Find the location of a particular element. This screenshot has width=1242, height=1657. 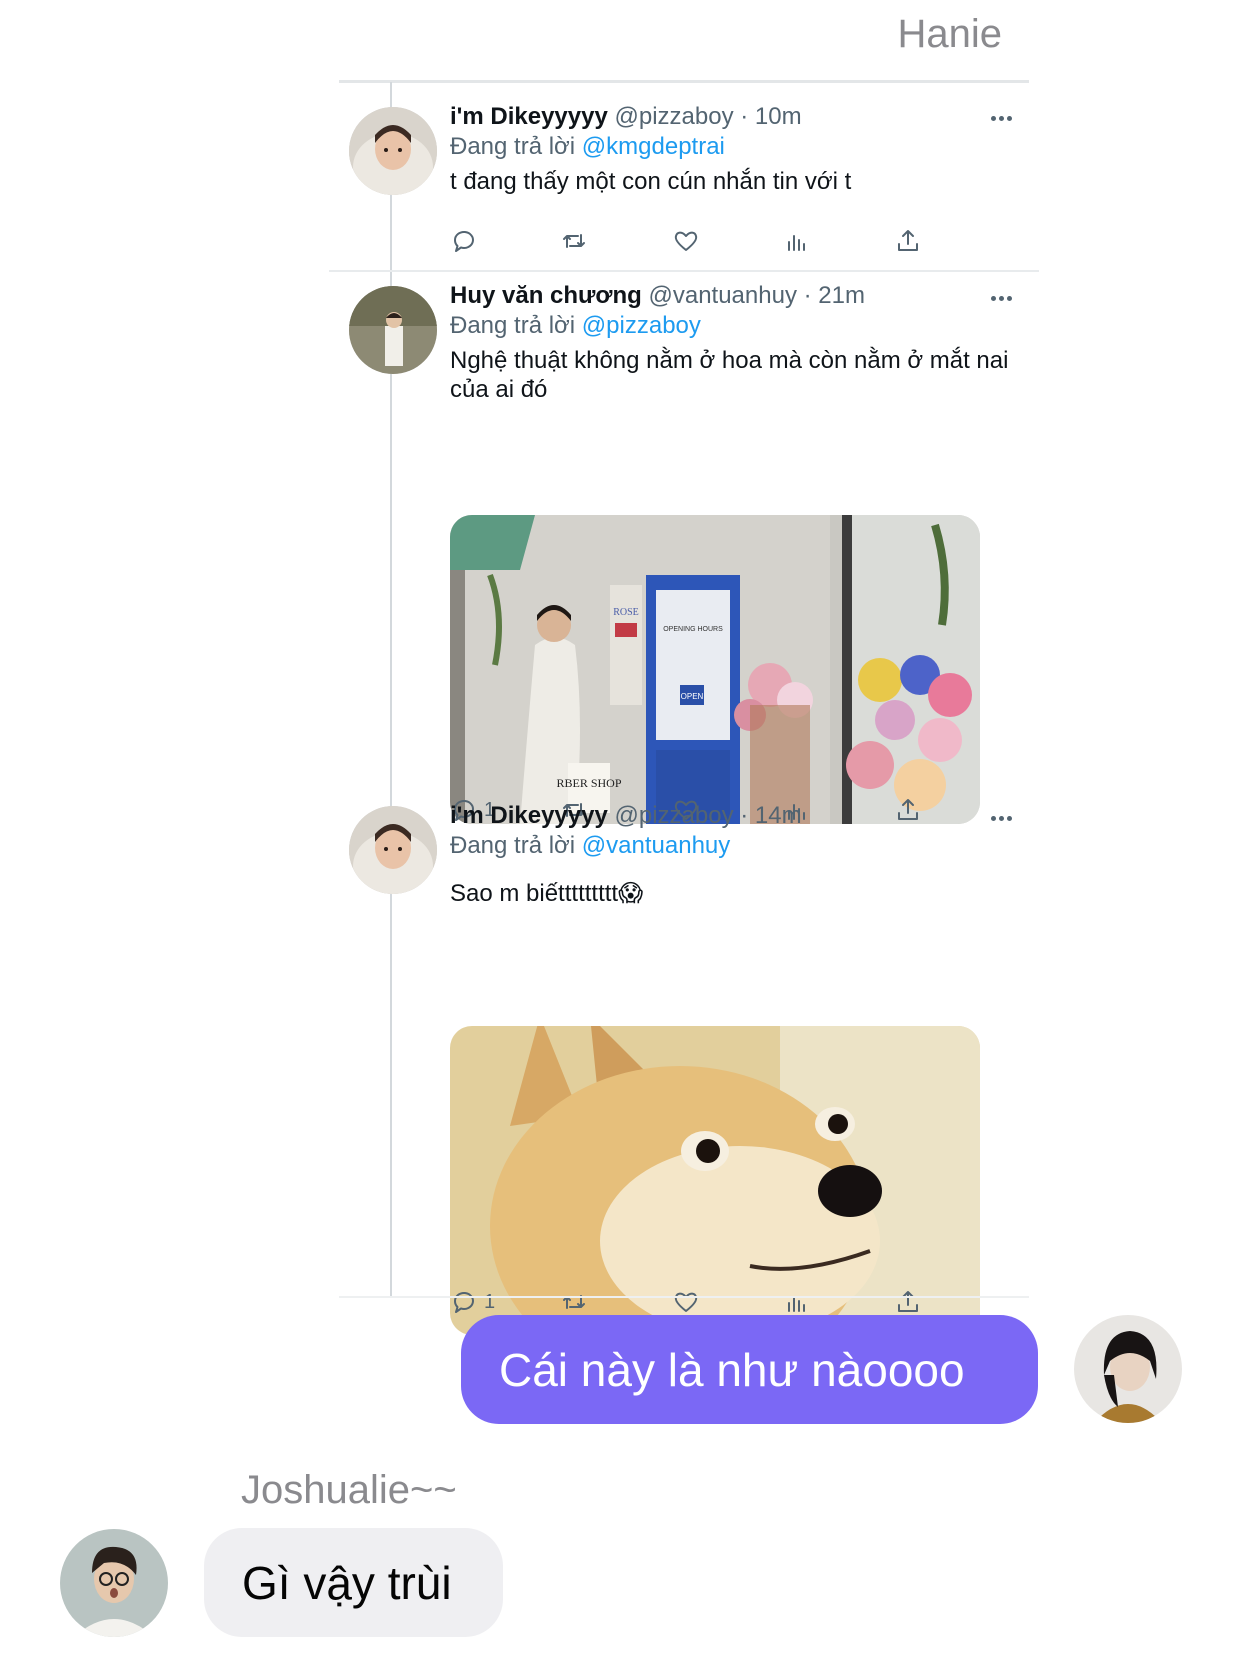

avatar-hanie is located at coordinates (1128, 1369).